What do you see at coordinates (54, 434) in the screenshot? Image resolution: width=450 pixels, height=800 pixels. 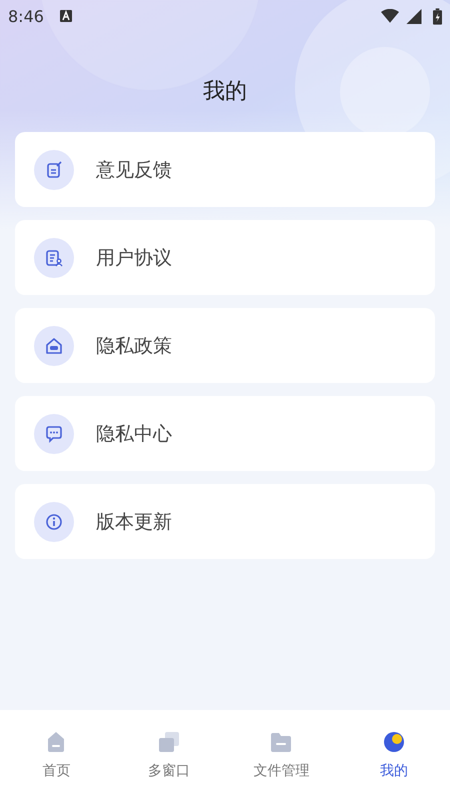 I see `chat-bubble-icon` at bounding box center [54, 434].